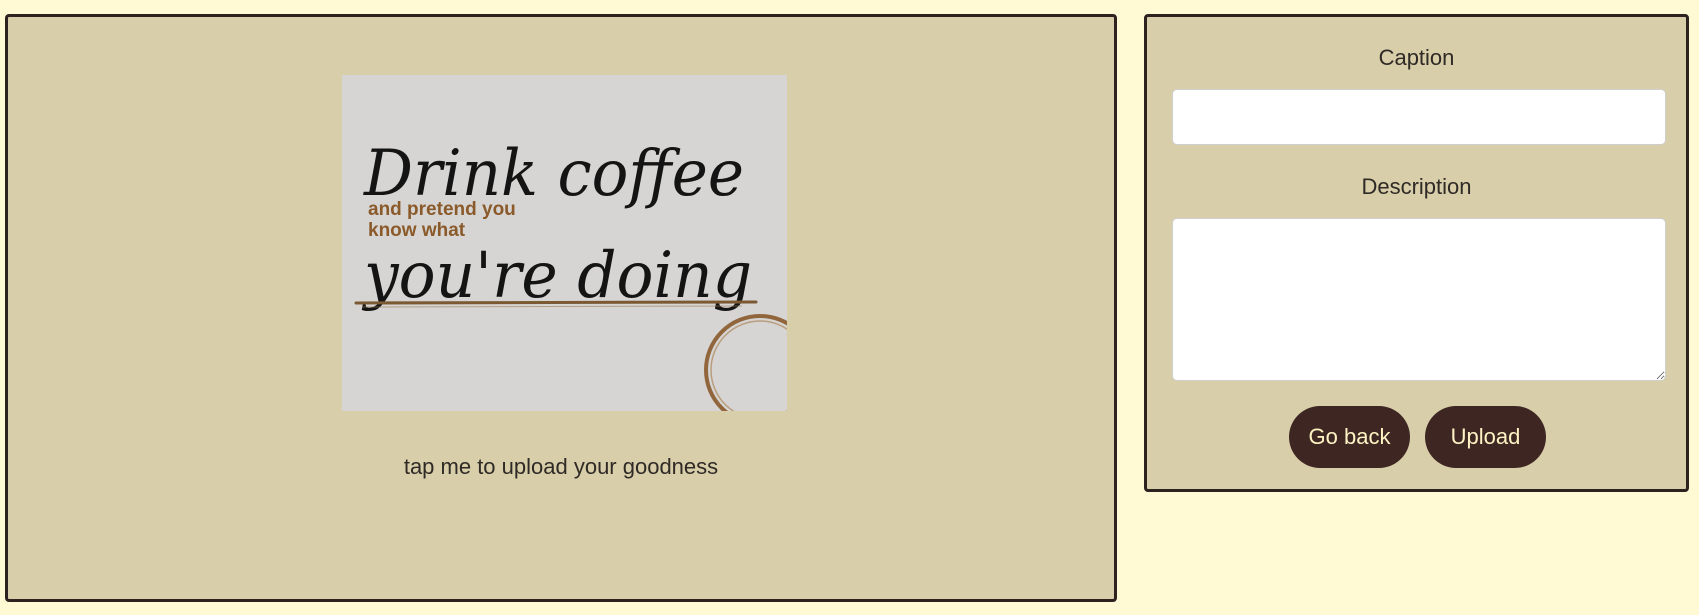 The width and height of the screenshot is (1699, 615). I want to click on underline-stroke, so click(556, 302).